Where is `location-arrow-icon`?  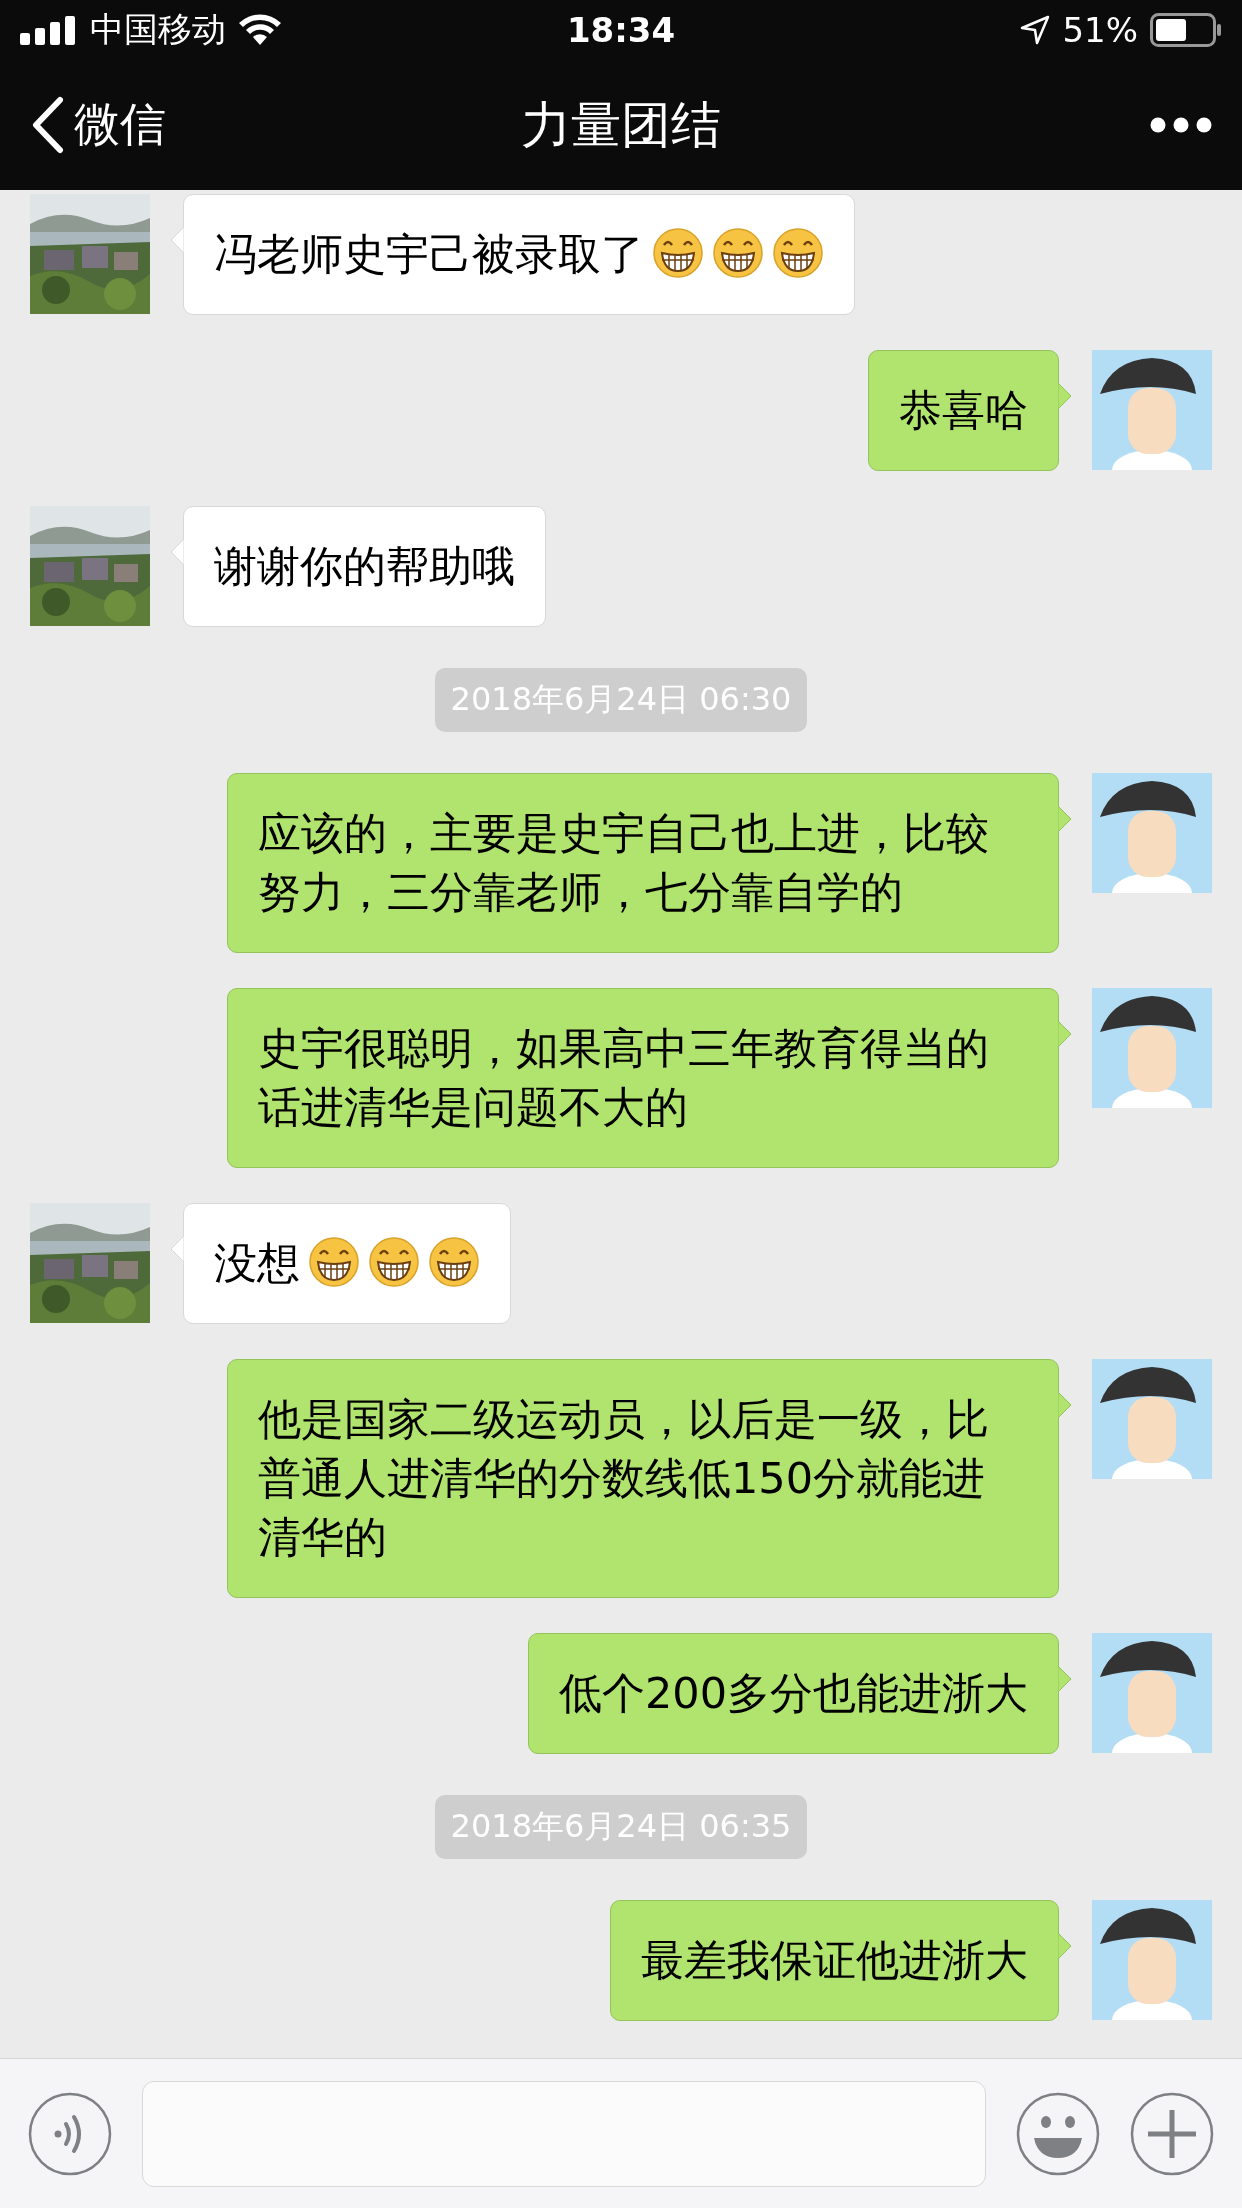 location-arrow-icon is located at coordinates (1035, 30).